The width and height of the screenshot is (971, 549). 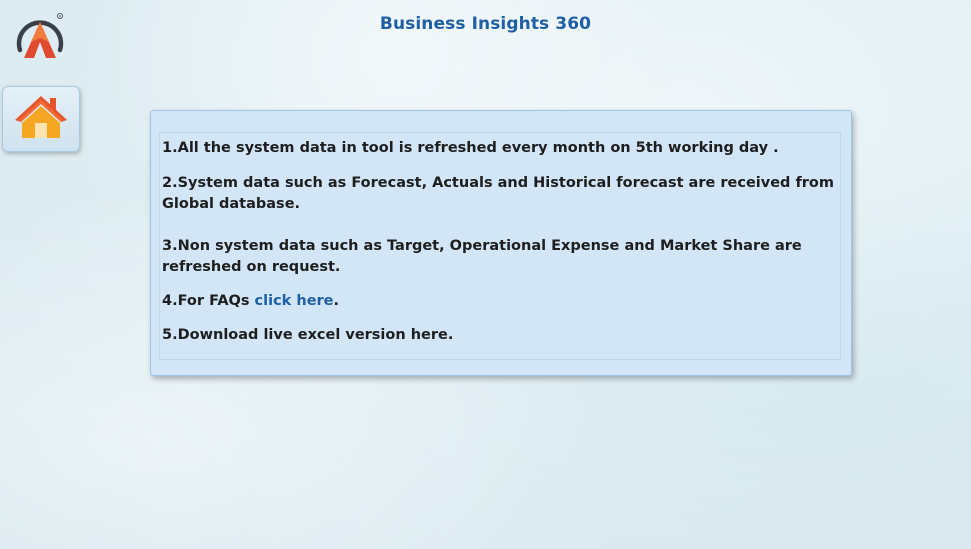 What do you see at coordinates (502, 335) in the screenshot?
I see `download-excel-link: 5.Download live excel version here.` at bounding box center [502, 335].